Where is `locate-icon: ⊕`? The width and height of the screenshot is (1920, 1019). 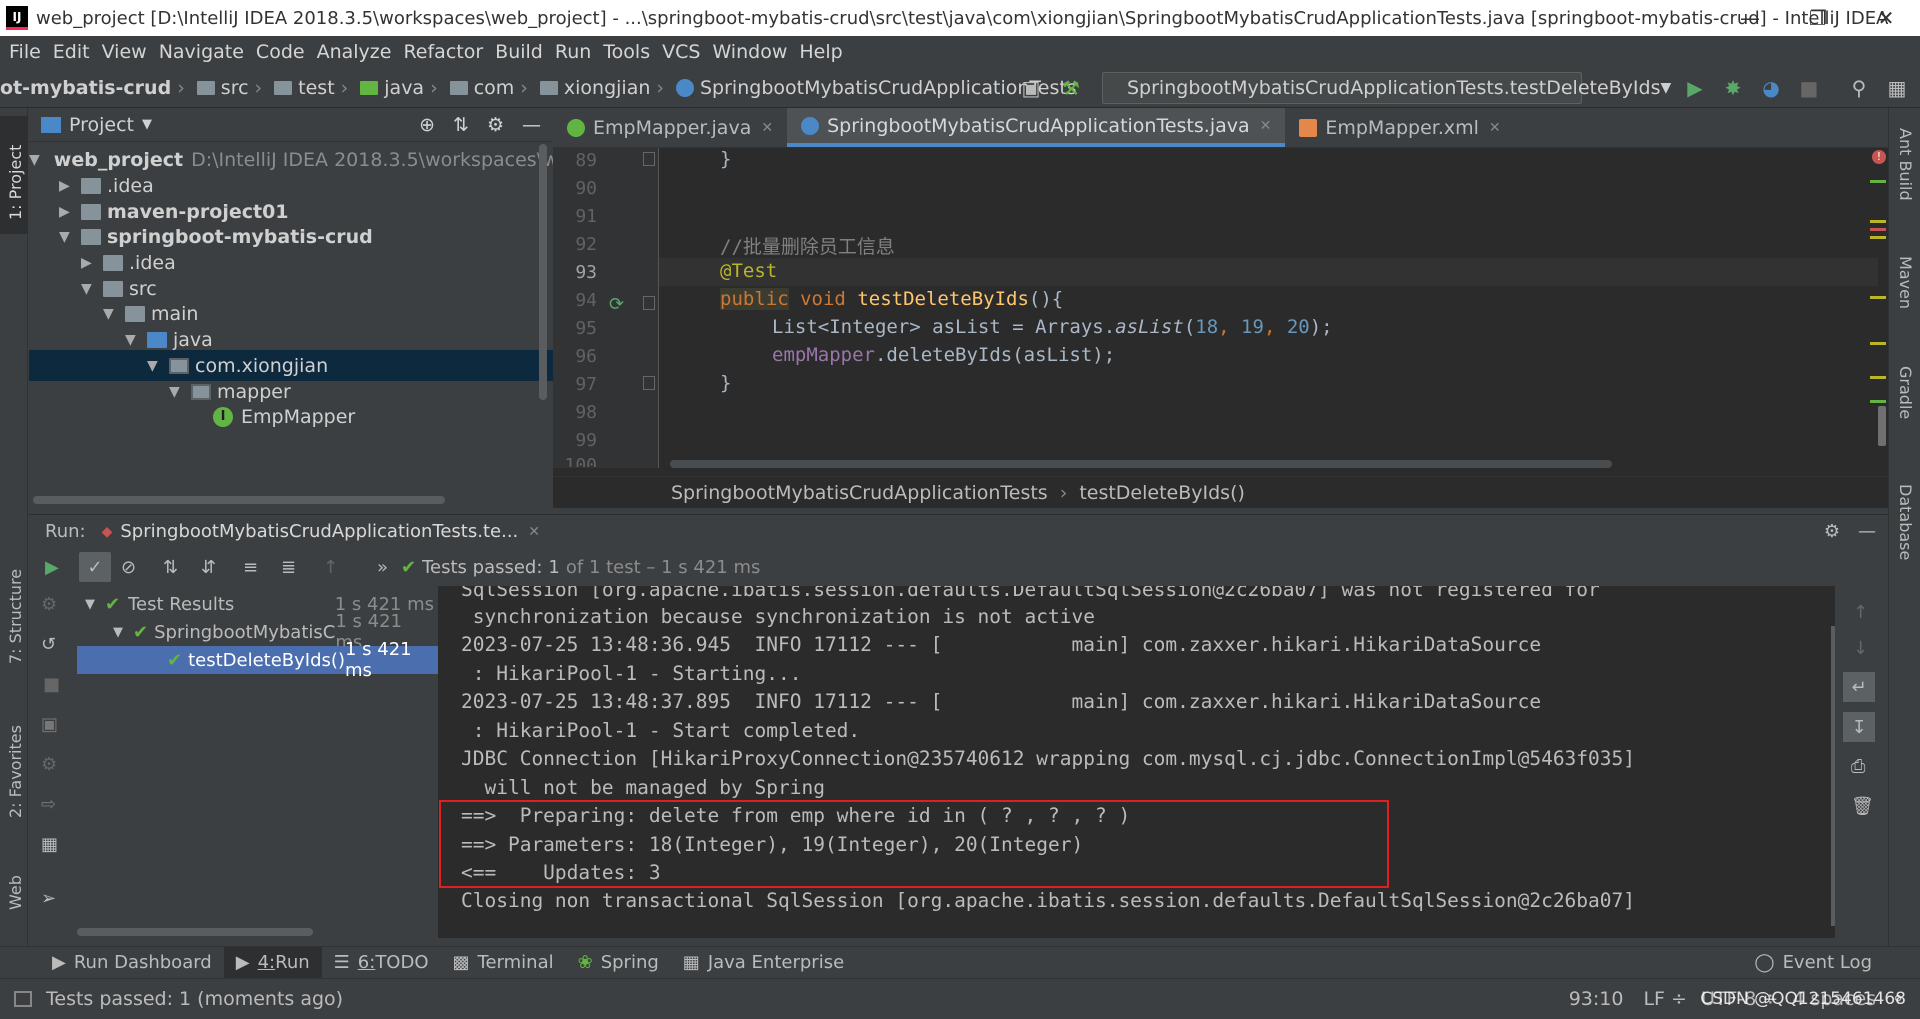 locate-icon: ⊕ is located at coordinates (427, 125).